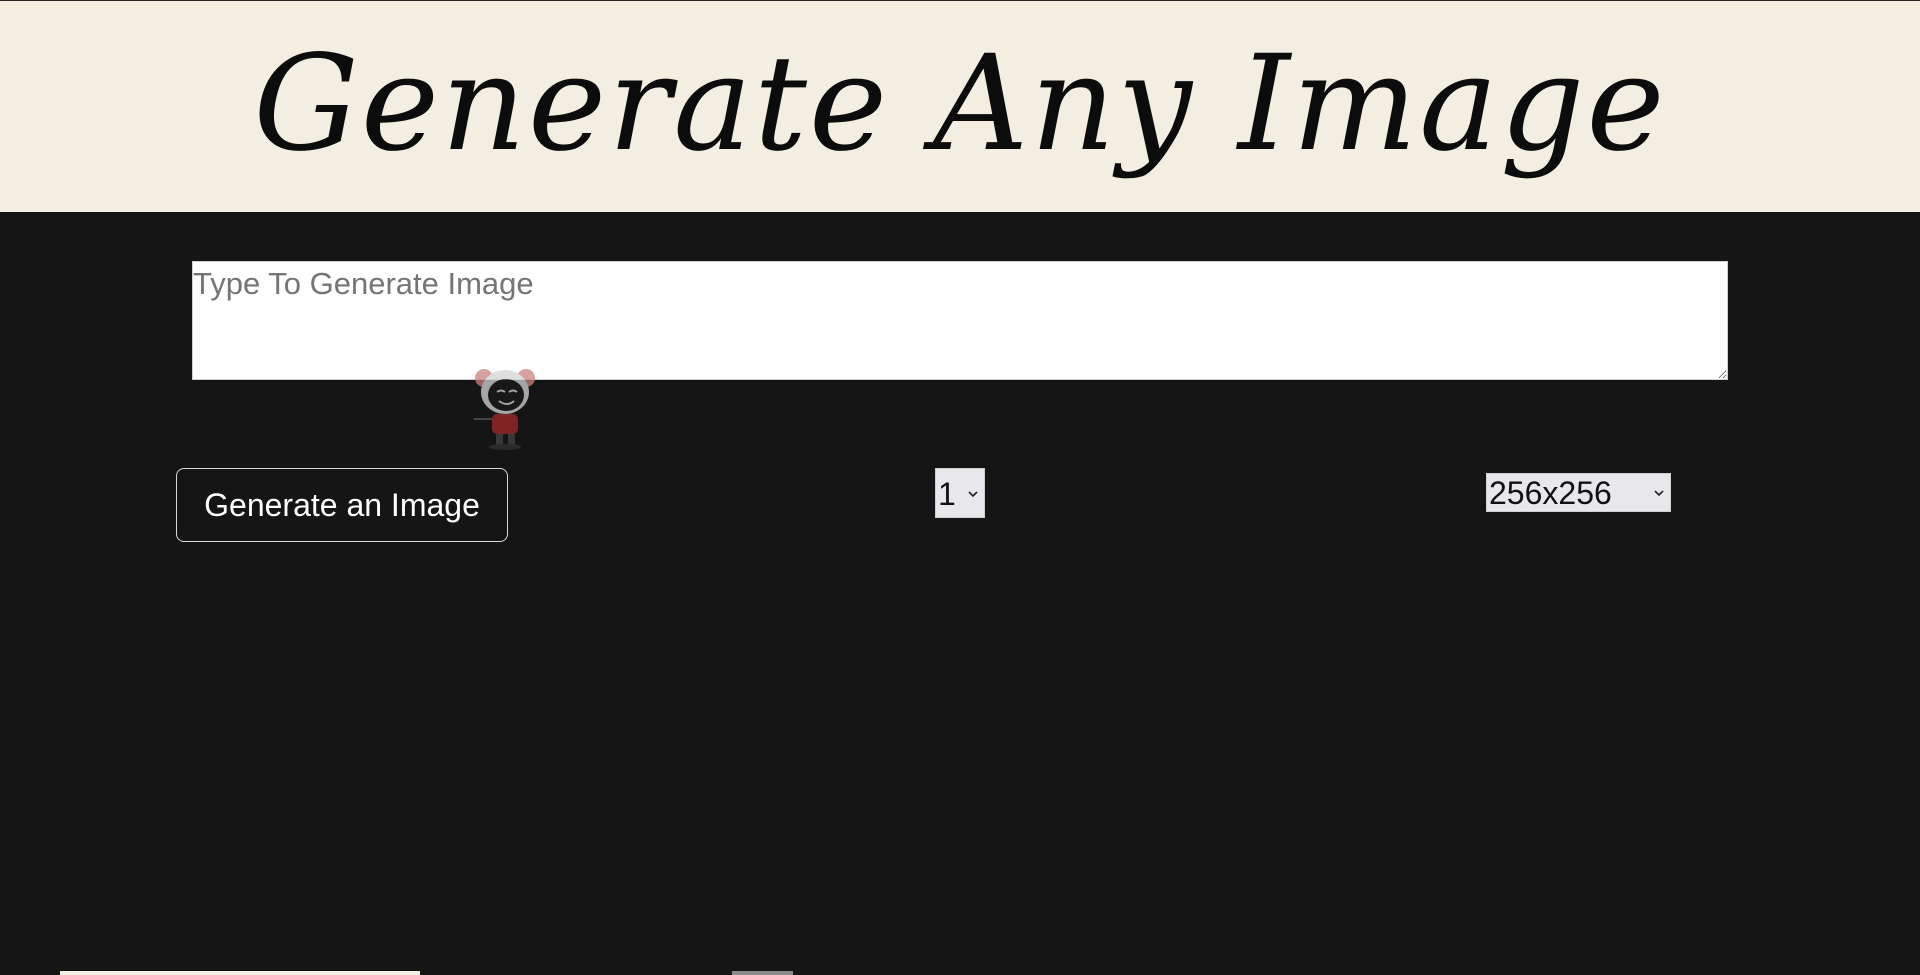 This screenshot has height=975, width=1920. I want to click on robot-cat-mascot-icon, so click(504, 409).